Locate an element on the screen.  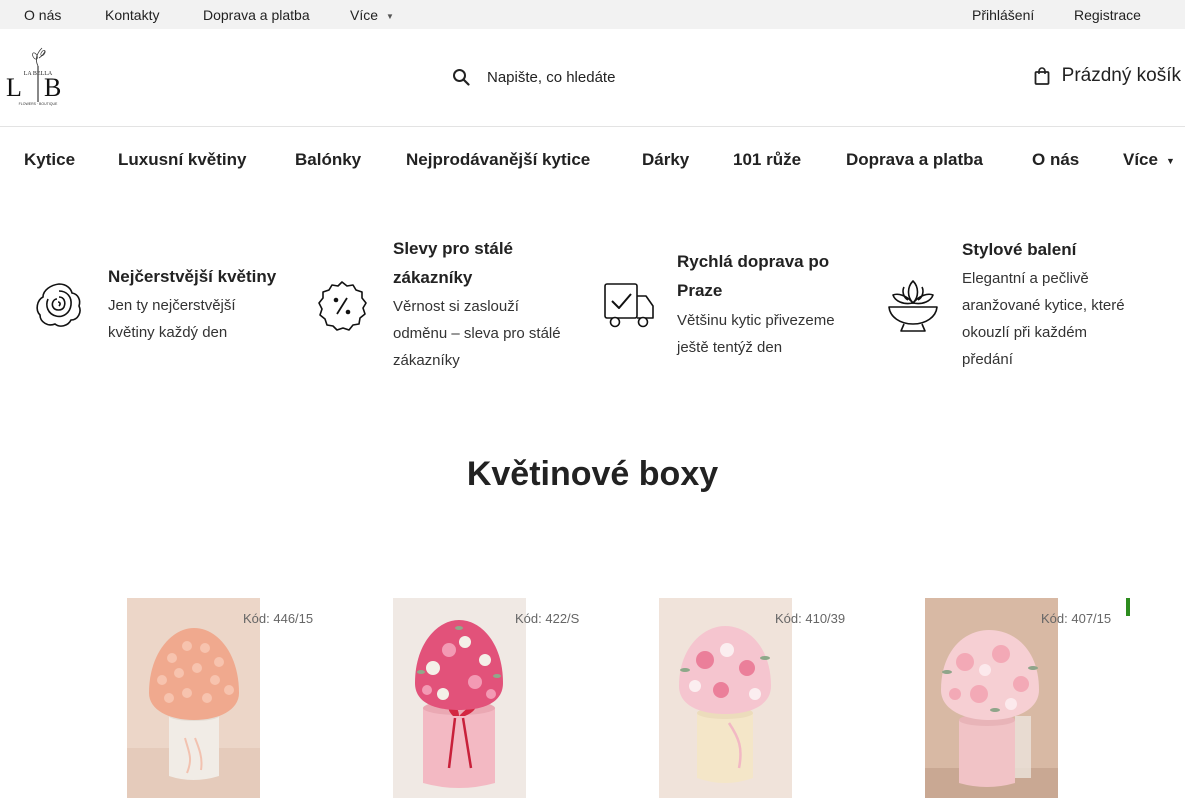
svg-text: B is located at coordinates (52, 87).